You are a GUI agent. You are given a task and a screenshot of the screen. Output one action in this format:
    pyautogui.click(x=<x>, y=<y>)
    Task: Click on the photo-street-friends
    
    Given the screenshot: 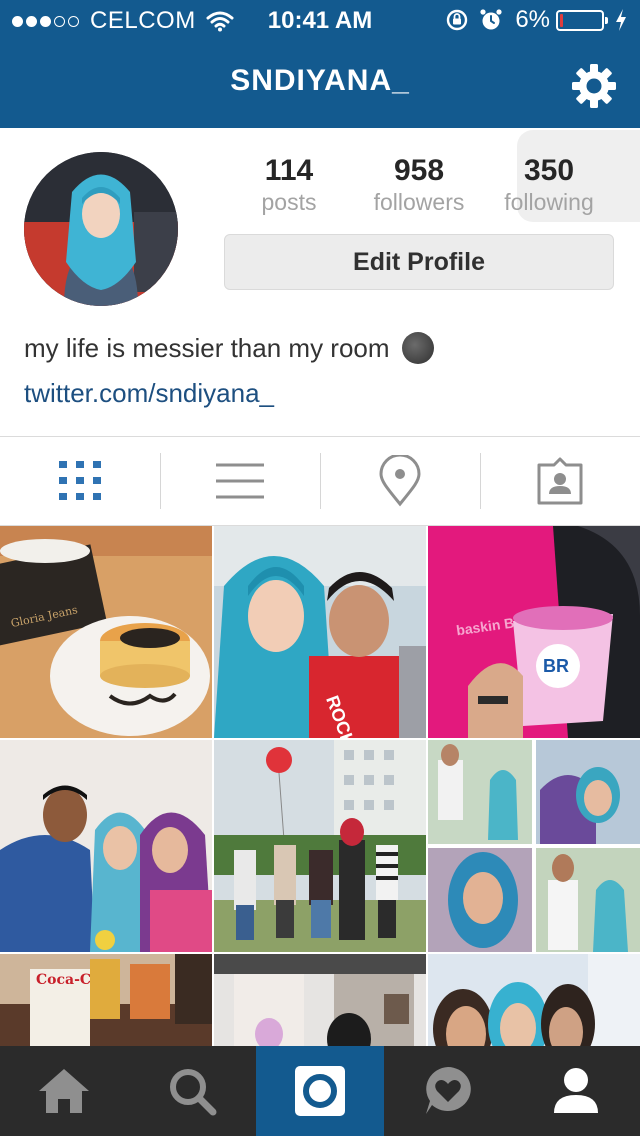 What is the action you would take?
    pyautogui.click(x=320, y=1000)
    